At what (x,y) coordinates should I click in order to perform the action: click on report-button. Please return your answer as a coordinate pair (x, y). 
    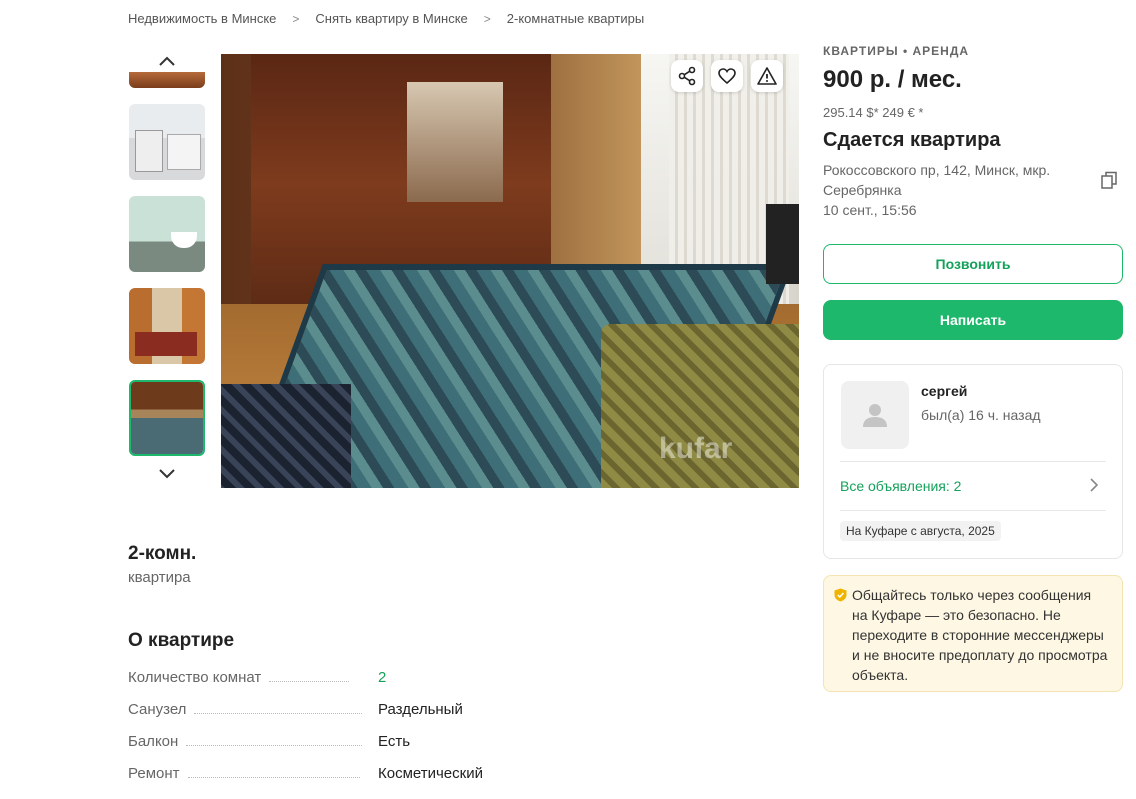
    Looking at the image, I should click on (767, 76).